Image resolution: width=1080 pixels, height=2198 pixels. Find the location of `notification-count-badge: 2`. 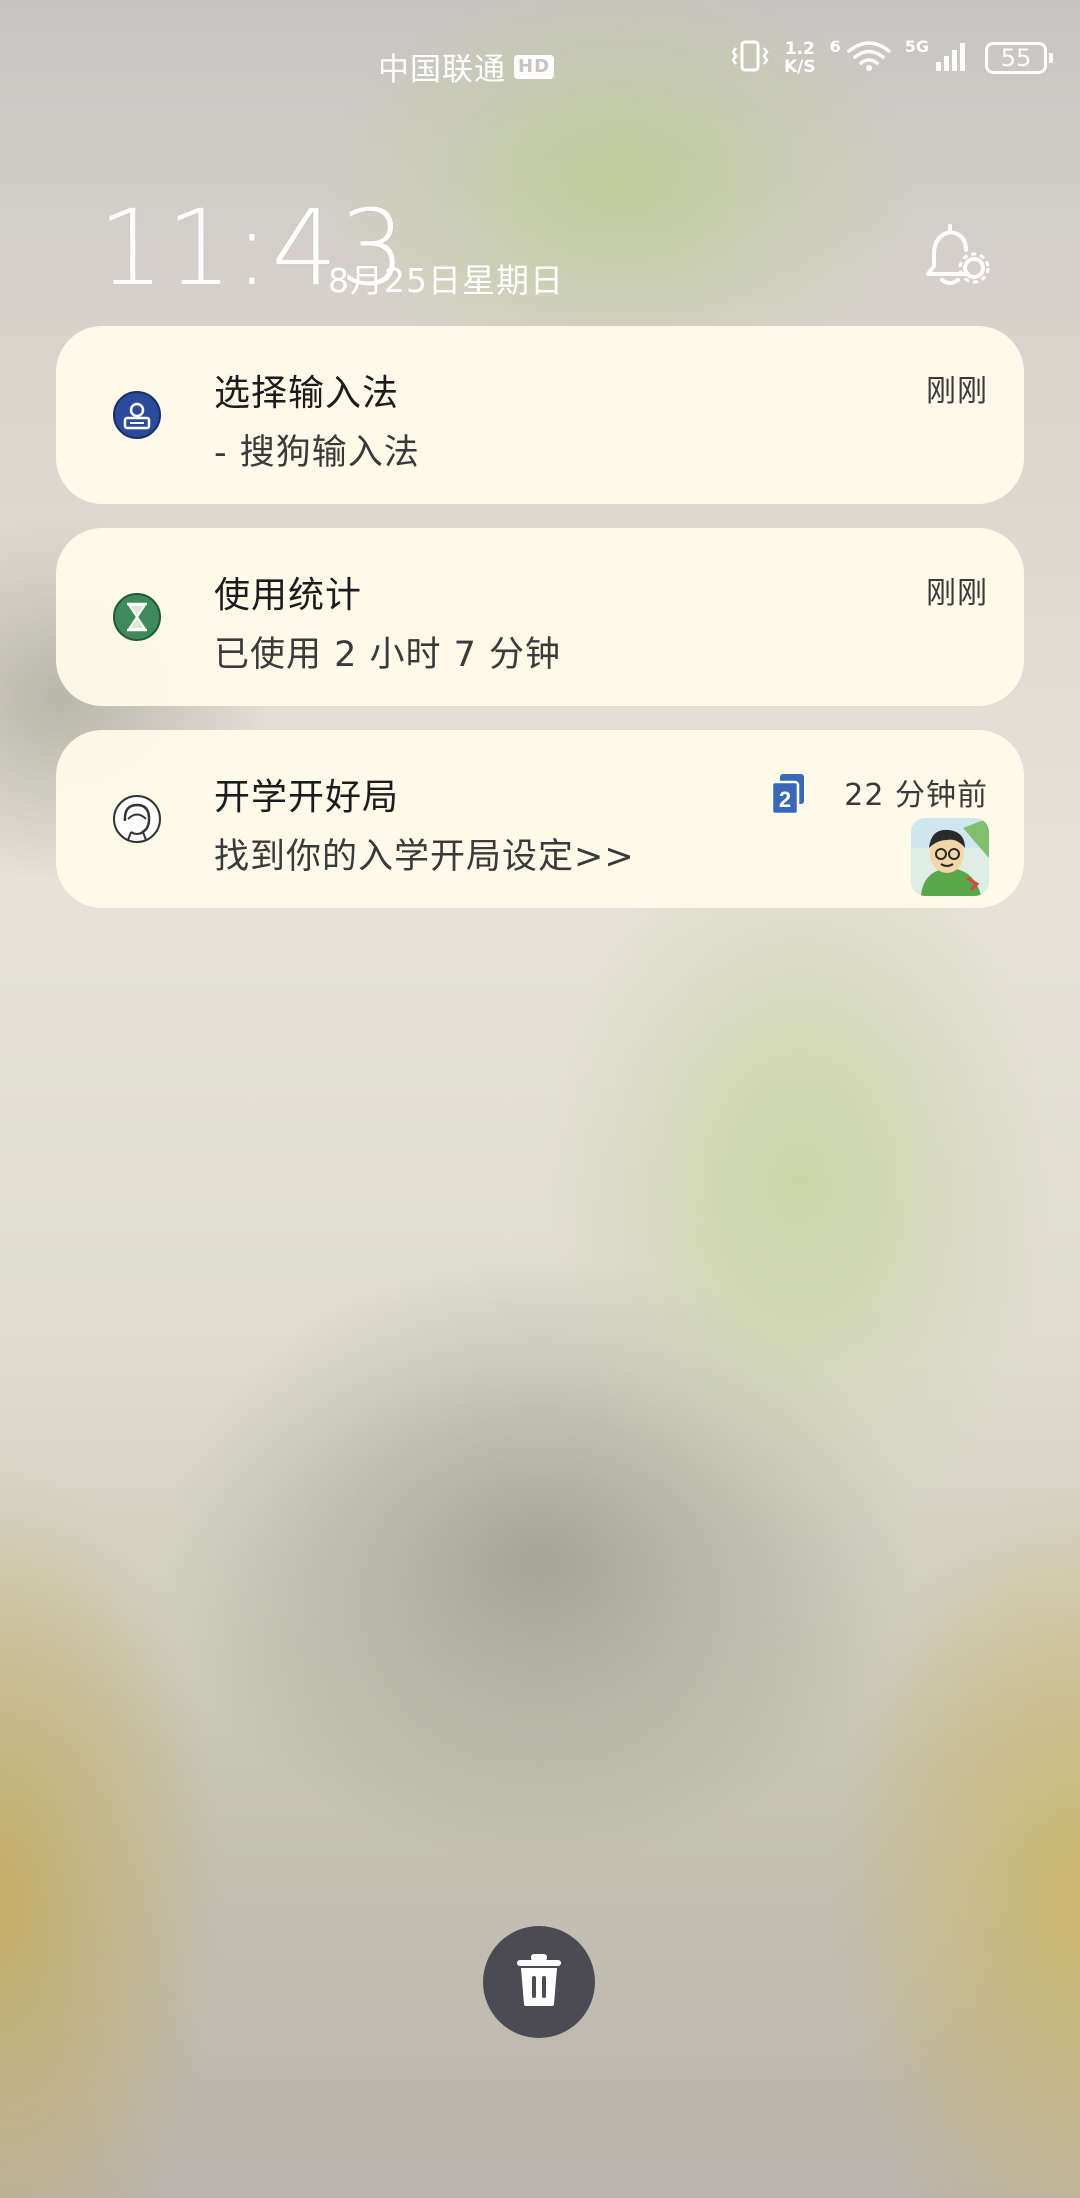

notification-count-badge: 2 is located at coordinates (788, 794).